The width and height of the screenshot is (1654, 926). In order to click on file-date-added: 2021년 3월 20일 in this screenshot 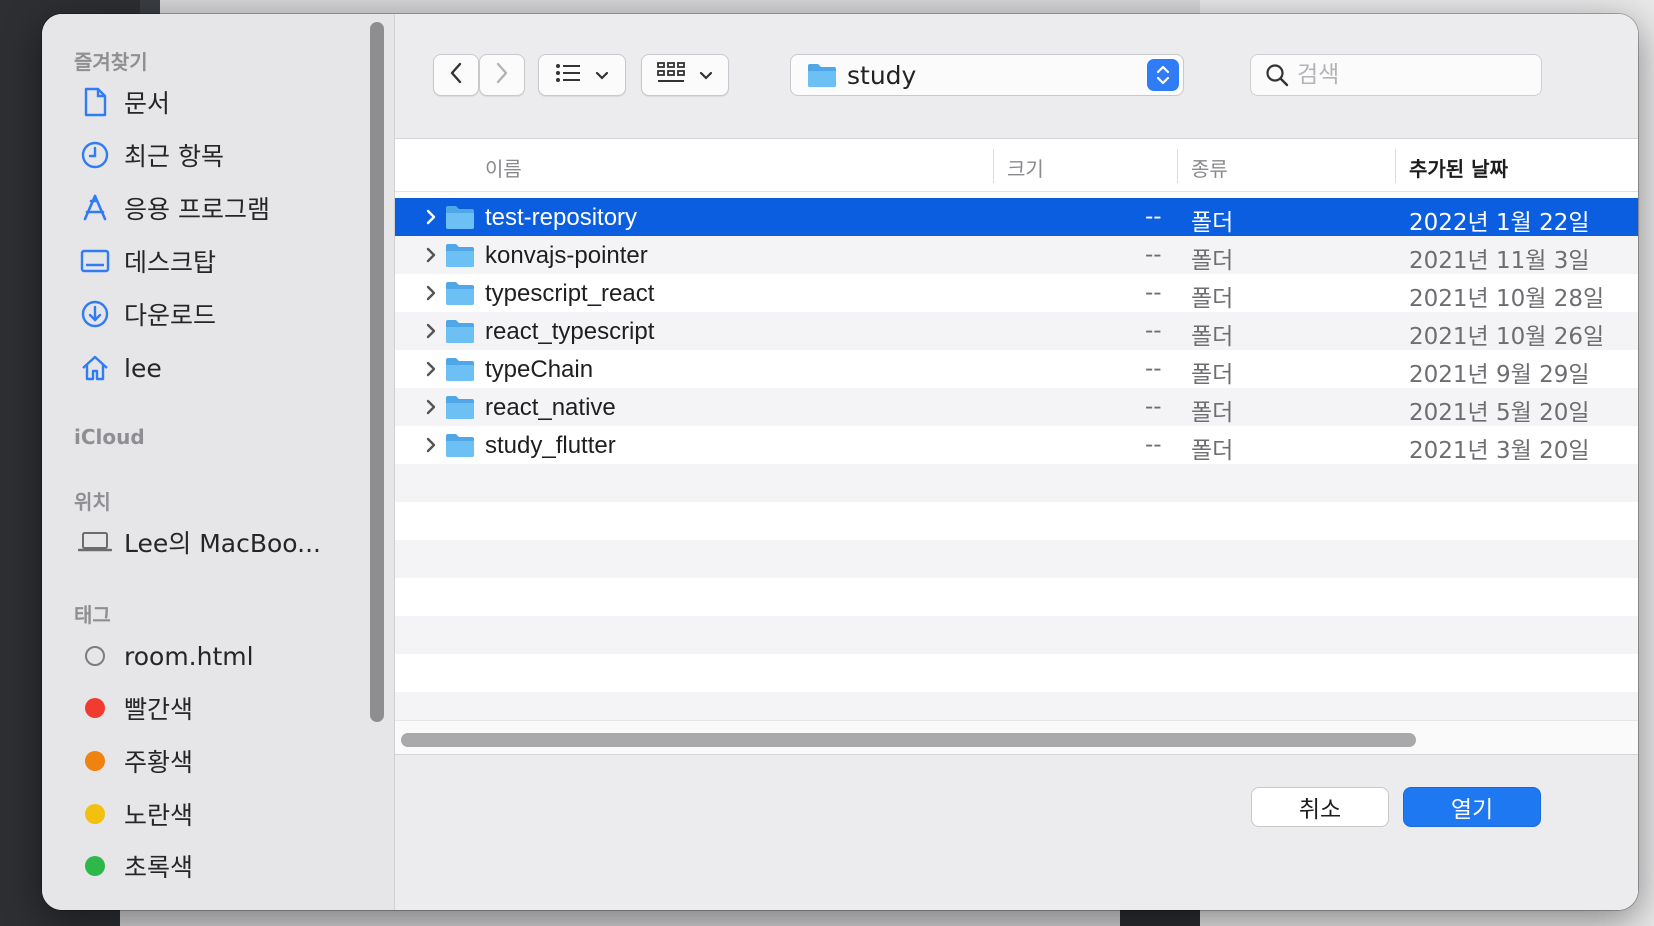, I will do `click(1499, 451)`.